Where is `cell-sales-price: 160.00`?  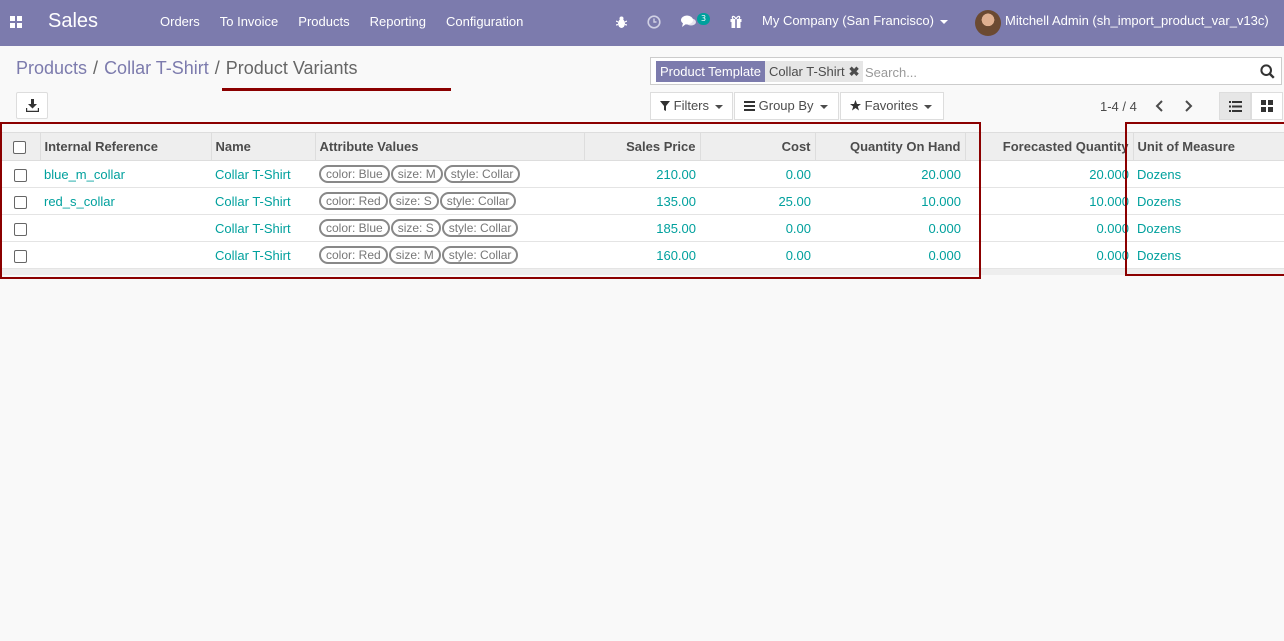 cell-sales-price: 160.00 is located at coordinates (642, 255).